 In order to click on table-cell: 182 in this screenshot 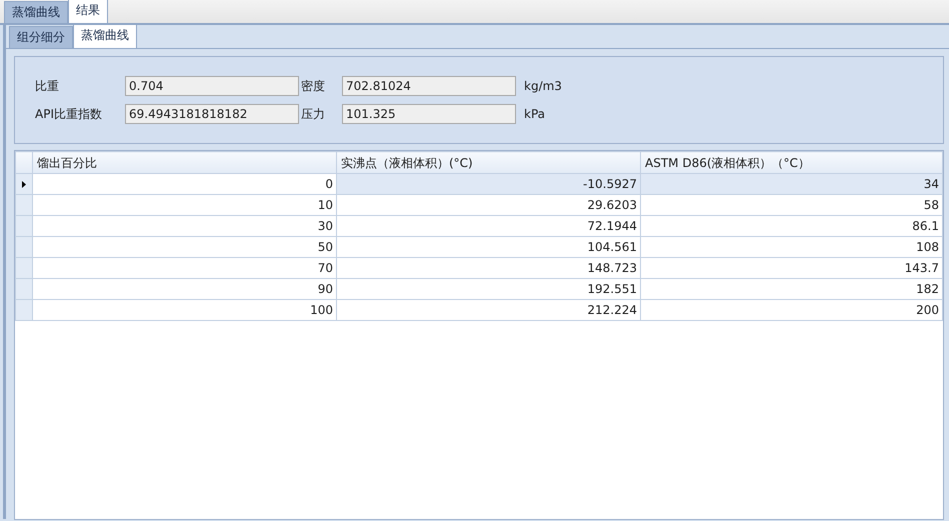, I will do `click(791, 289)`.